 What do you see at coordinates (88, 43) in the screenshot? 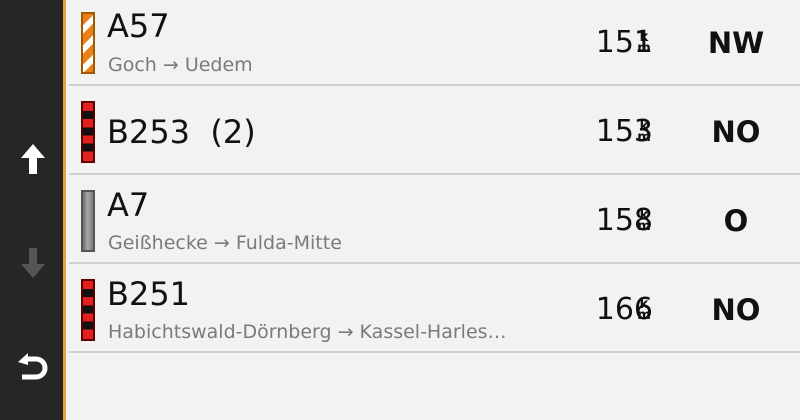
I see `construction-indicator-icon` at bounding box center [88, 43].